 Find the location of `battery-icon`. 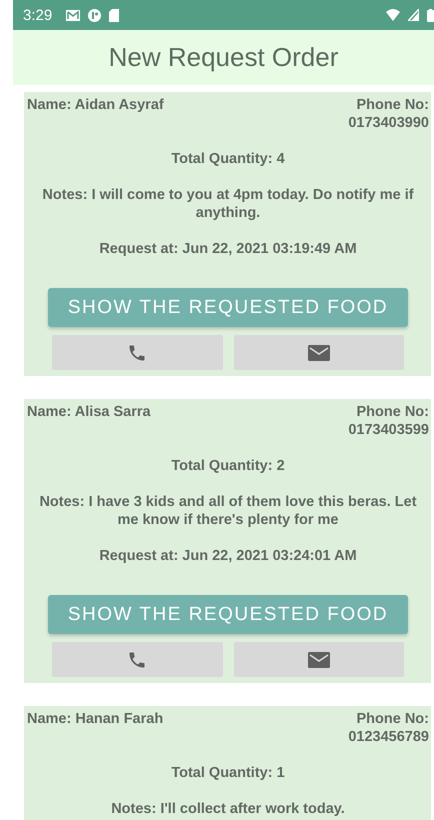

battery-icon is located at coordinates (430, 15).